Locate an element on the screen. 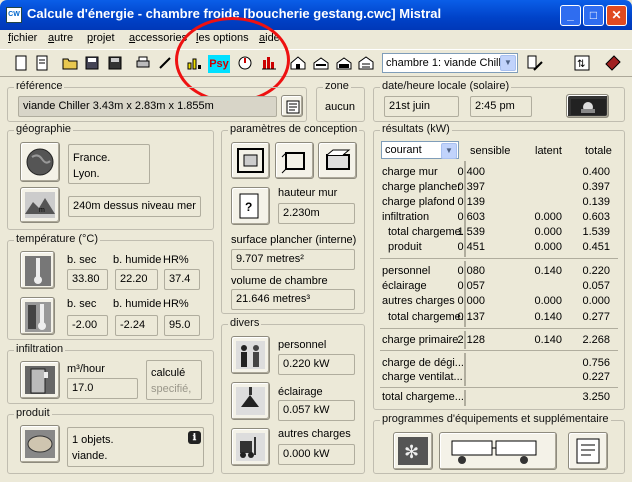  infiltration-mode-specifie: specifié, is located at coordinates (176, 389).